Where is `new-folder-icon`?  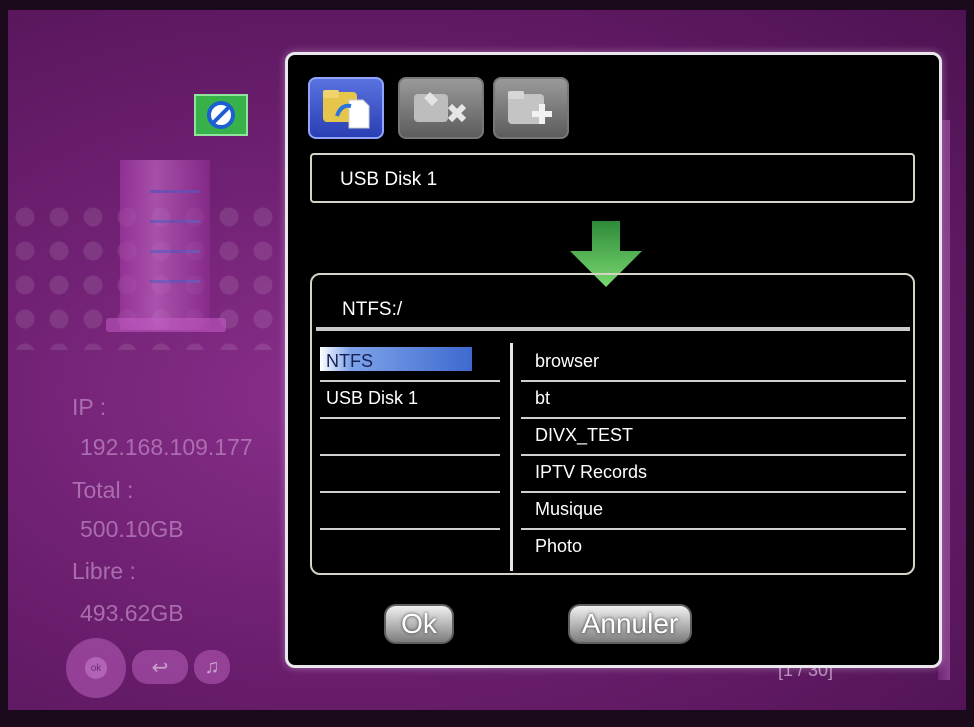 new-folder-icon is located at coordinates (530, 107).